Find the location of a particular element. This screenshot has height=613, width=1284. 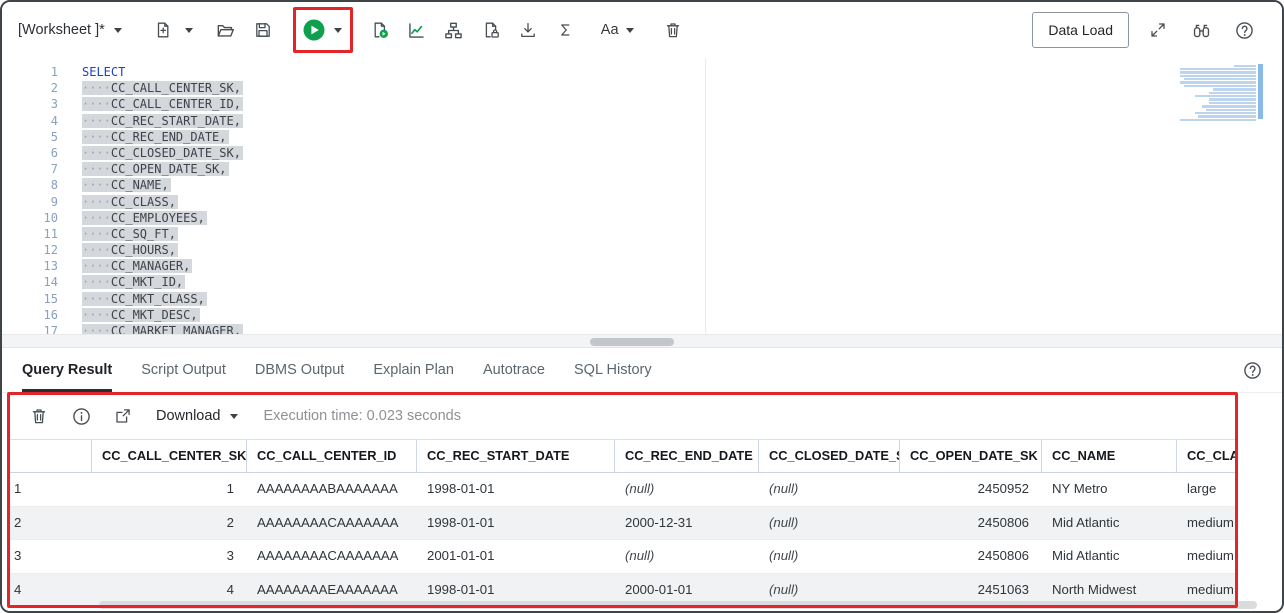

editor-hscrollbar-track is located at coordinates (642, 341).